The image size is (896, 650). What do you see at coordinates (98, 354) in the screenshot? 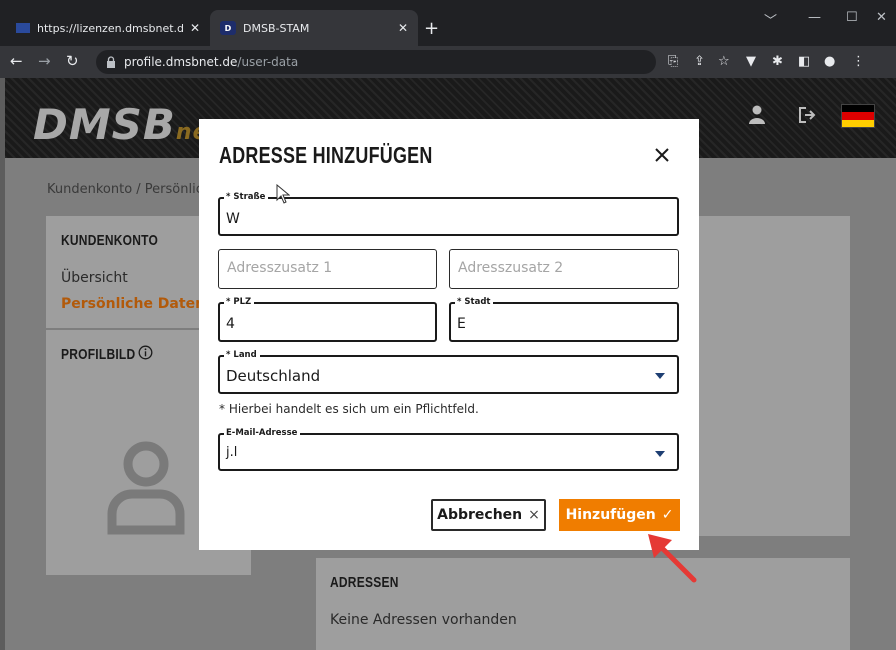
I see `profile-picture-title: PROFILBILD` at bounding box center [98, 354].